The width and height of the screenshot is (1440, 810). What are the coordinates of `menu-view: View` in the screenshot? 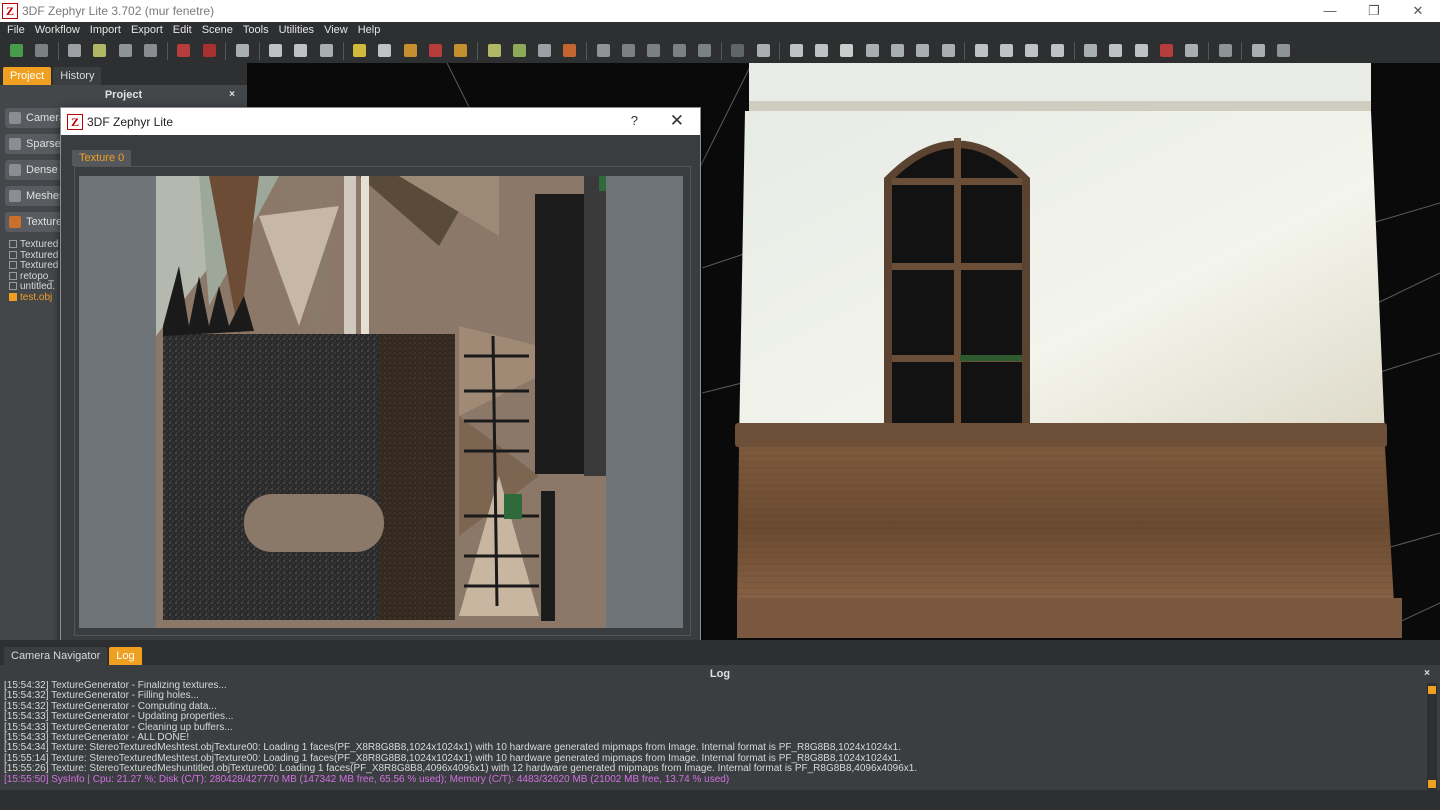 It's located at (336, 30).